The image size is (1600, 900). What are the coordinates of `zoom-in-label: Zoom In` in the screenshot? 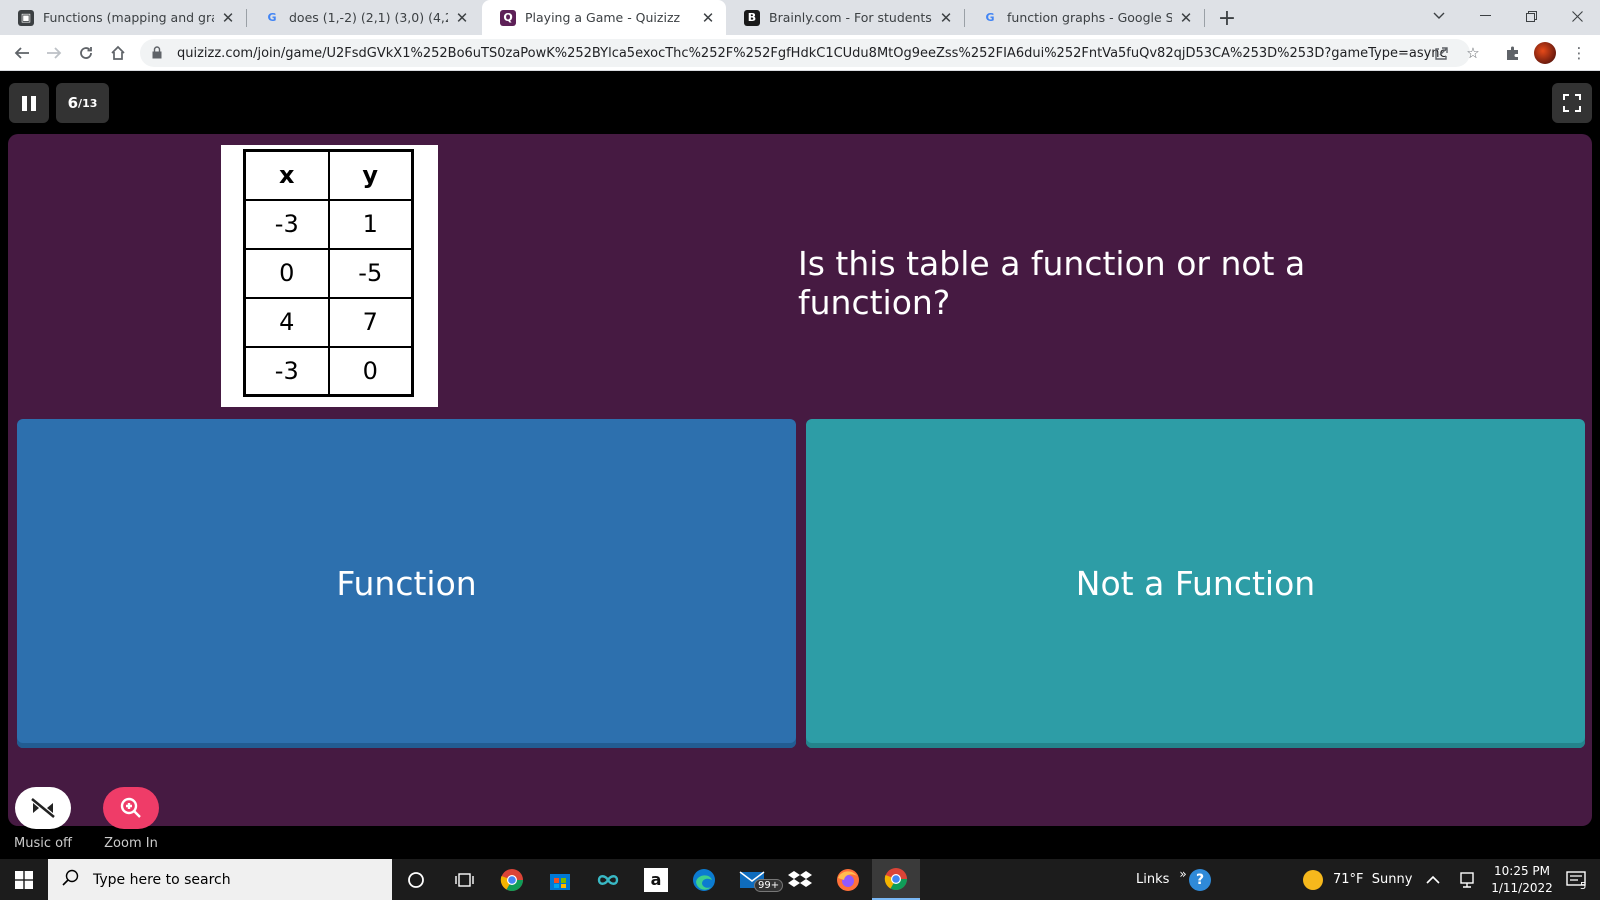 It's located at (131, 843).